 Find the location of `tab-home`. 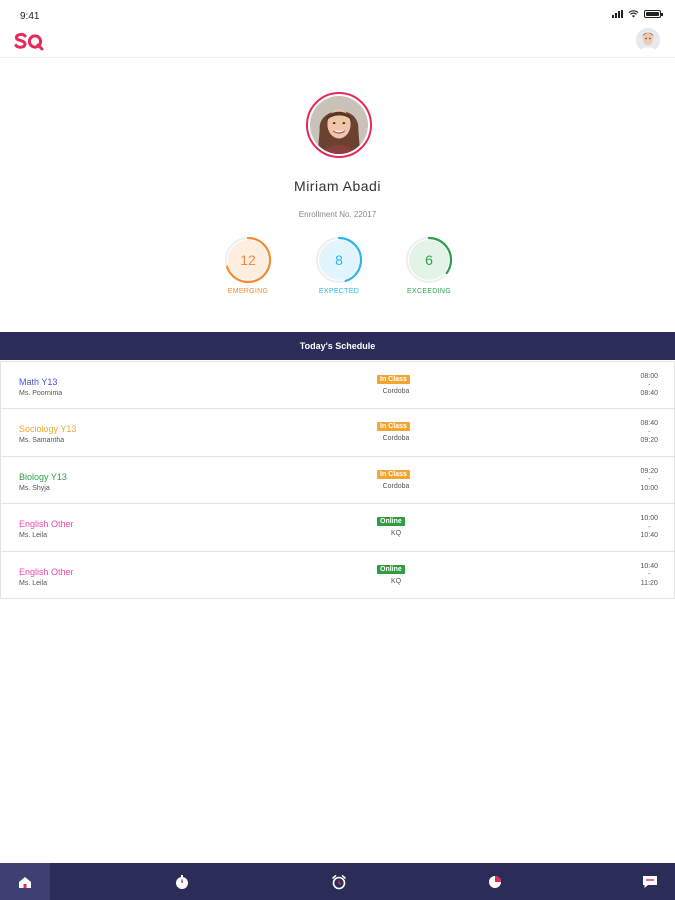

tab-home is located at coordinates (25, 881).